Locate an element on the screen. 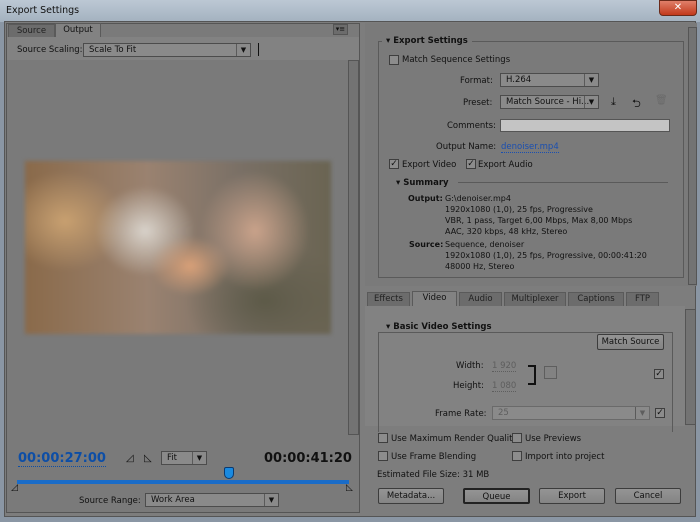 The image size is (700, 522). tab-source: Source is located at coordinates (31, 31).